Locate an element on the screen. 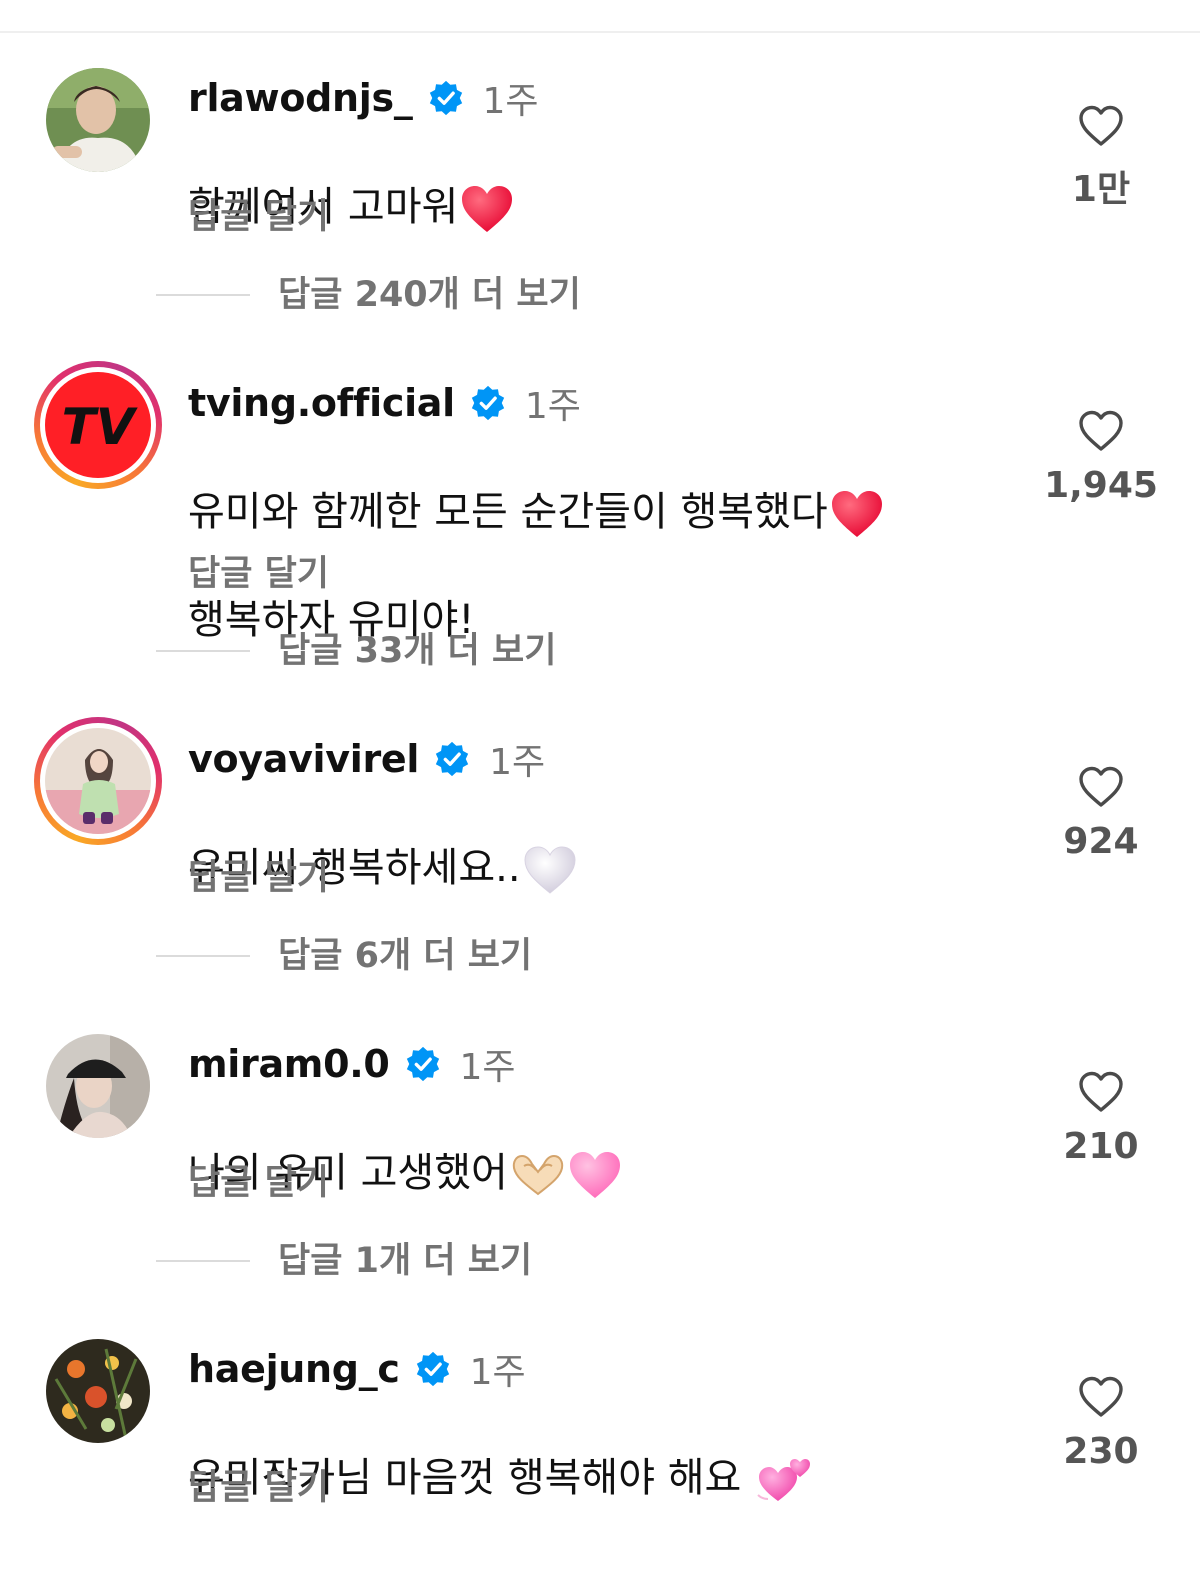 Image resolution: width=1200 pixels, height=1592 pixels. username: haejung_c is located at coordinates (294, 1369).